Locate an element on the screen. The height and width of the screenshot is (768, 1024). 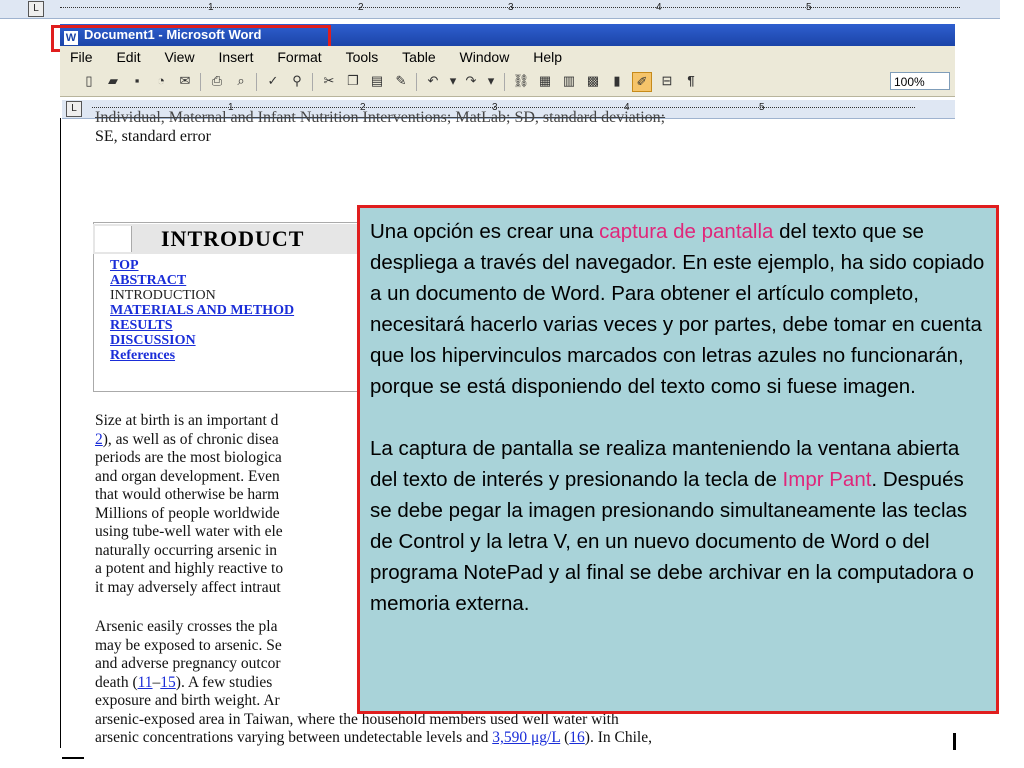
note-highlight: captura de pantalla is located at coordinates (686, 231).